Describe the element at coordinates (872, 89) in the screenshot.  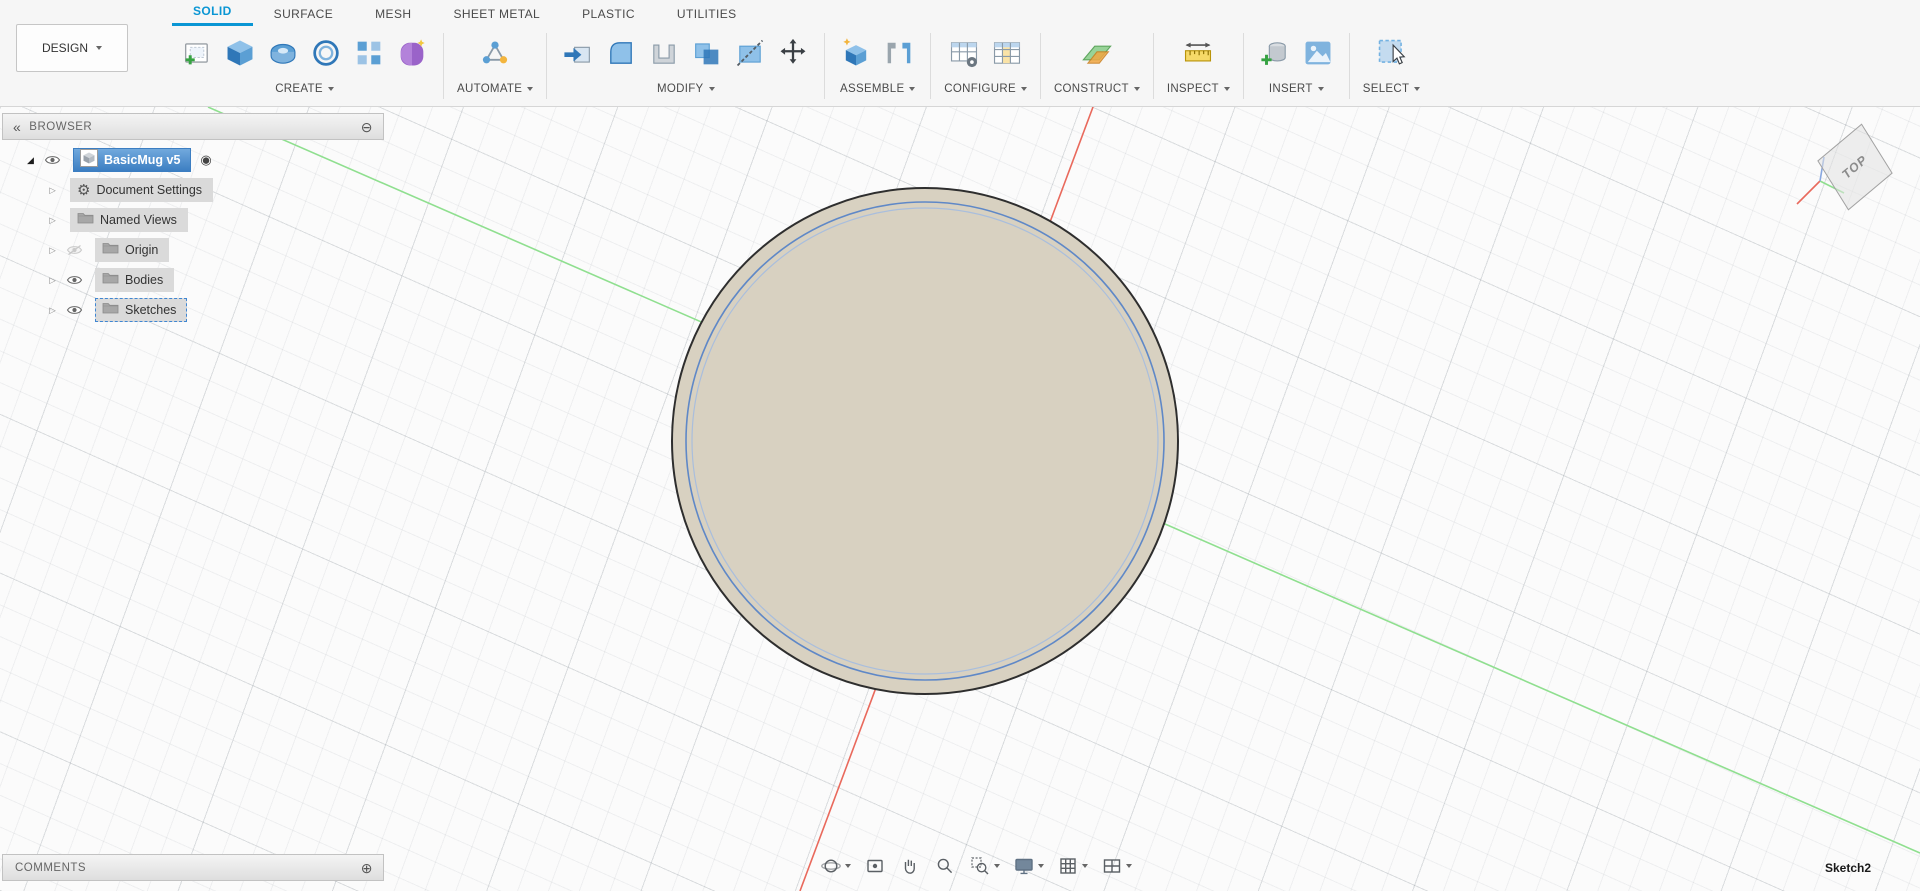
I see `group-label-text: ASSEMBLE` at that location.